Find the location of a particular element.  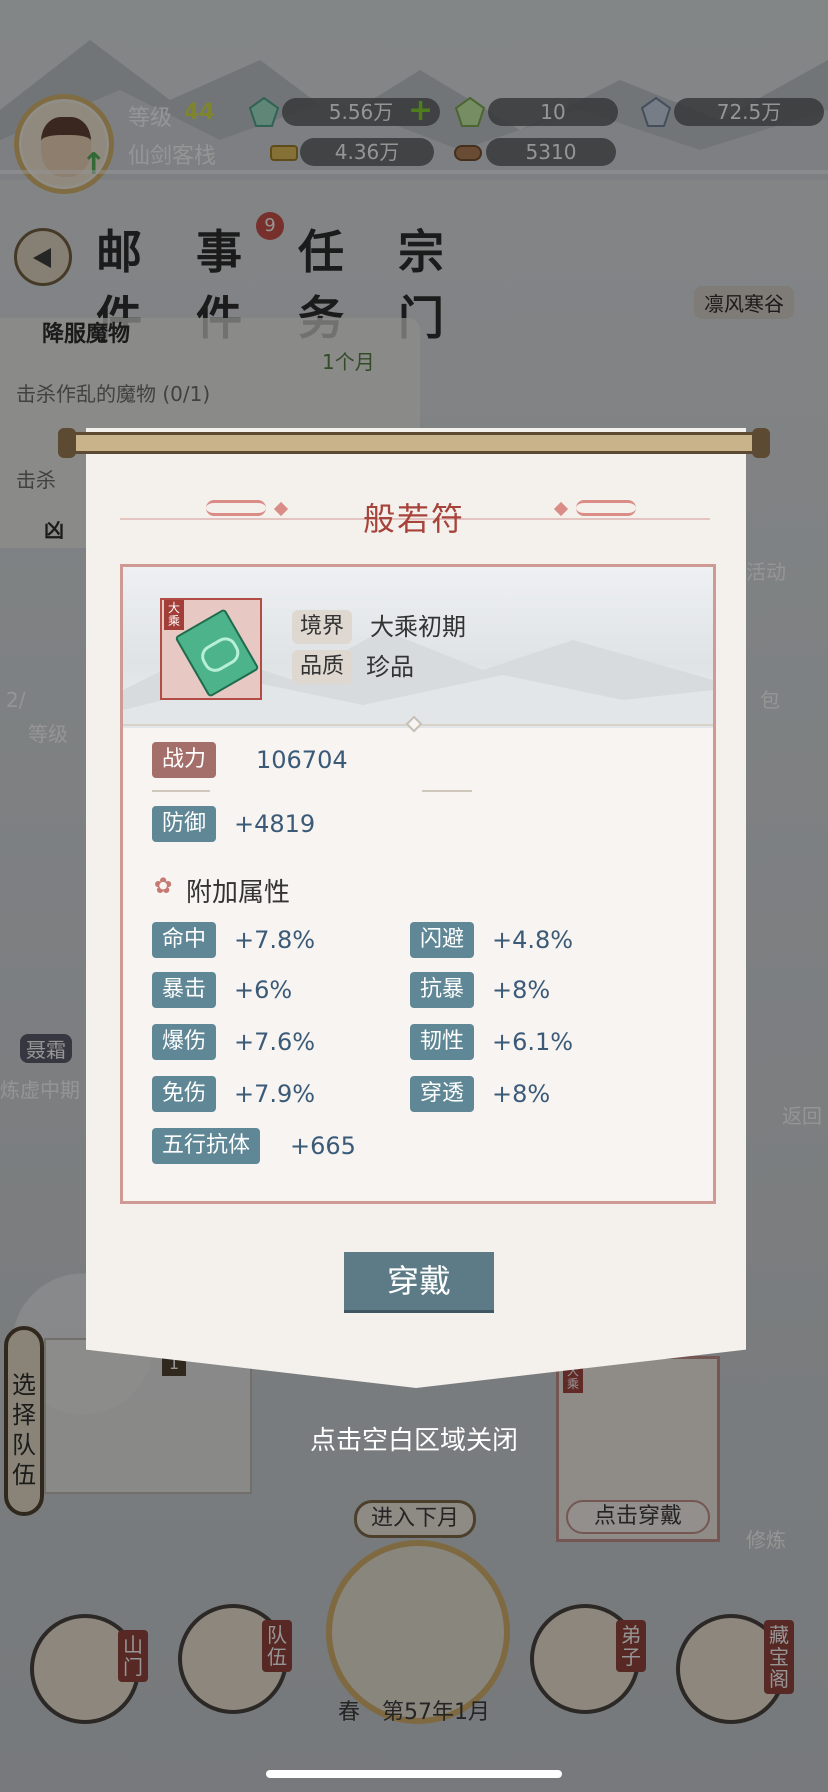

quality-label: 品质 is located at coordinates (322, 667).